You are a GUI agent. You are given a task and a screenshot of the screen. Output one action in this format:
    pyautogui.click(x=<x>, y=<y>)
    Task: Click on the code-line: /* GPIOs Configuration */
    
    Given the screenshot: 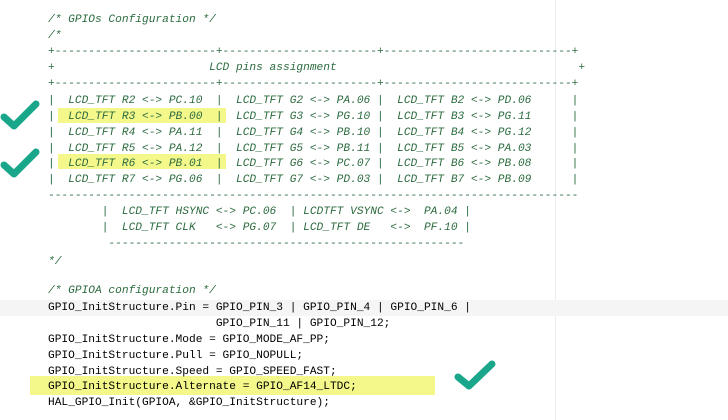 What is the action you would take?
    pyautogui.click(x=132, y=20)
    